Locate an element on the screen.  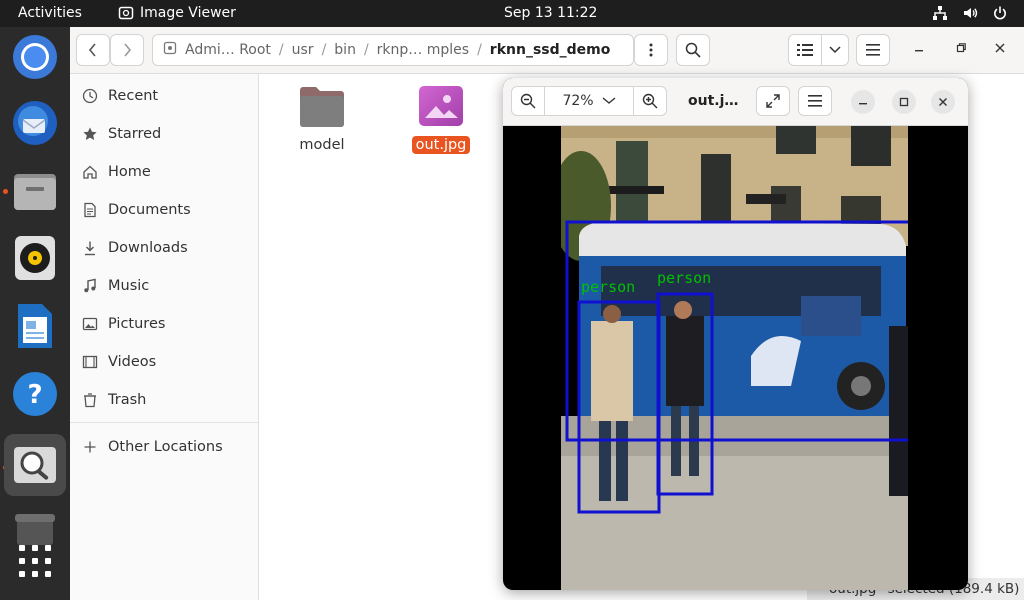
sidebar-item-label: Other Locations is located at coordinates (165, 447).